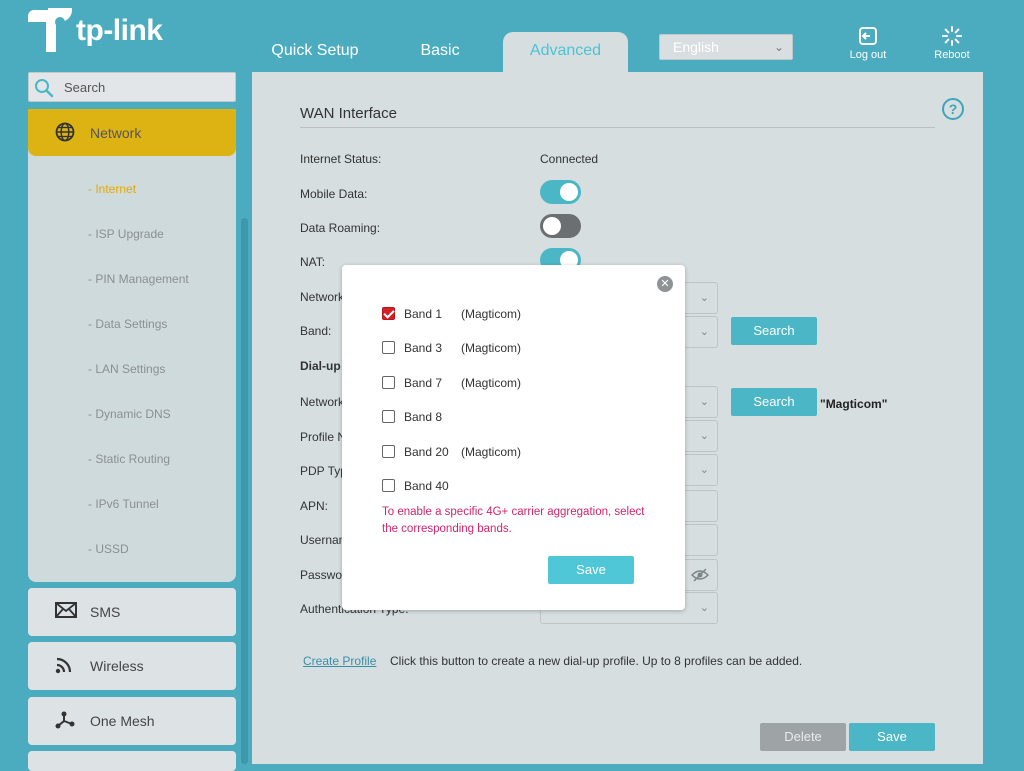 The width and height of the screenshot is (1024, 771). Describe the element at coordinates (426, 486) in the screenshot. I see `band-name: Band 40` at that location.